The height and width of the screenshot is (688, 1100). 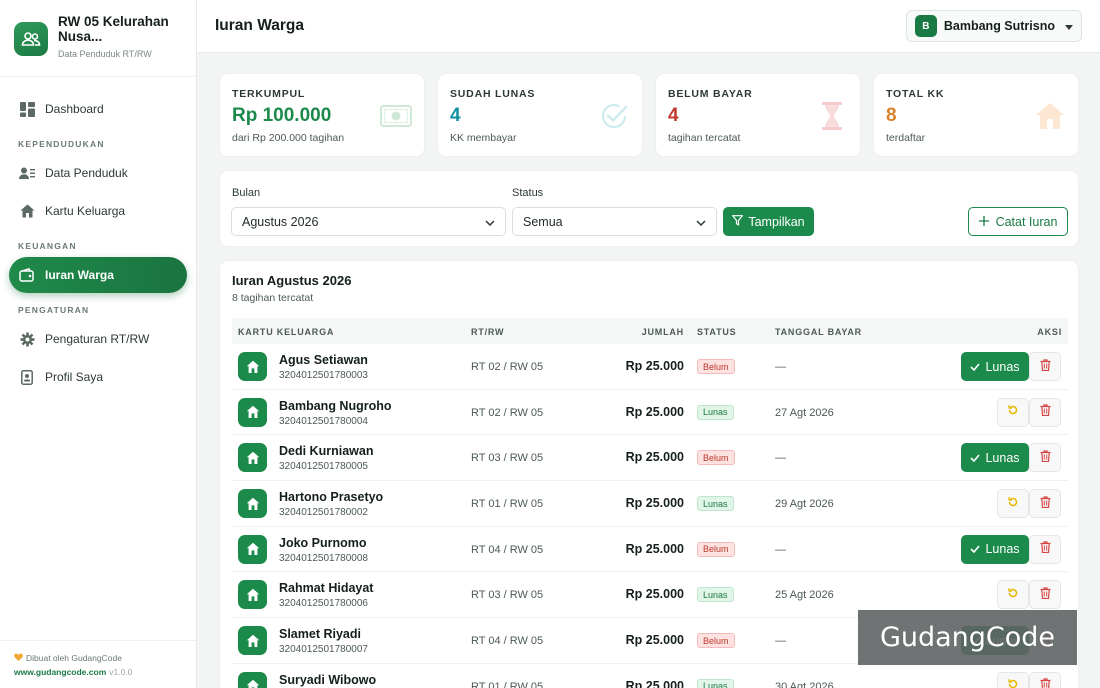 What do you see at coordinates (323, 360) in the screenshot?
I see `kk-name: Agus Setiawan` at bounding box center [323, 360].